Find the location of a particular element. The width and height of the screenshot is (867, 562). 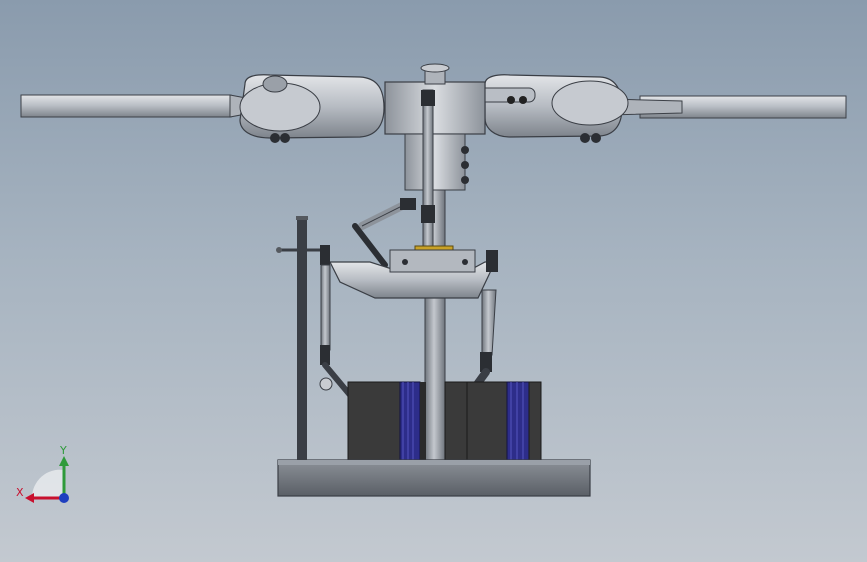

y-axis-arrowhead is located at coordinates (64, 461).